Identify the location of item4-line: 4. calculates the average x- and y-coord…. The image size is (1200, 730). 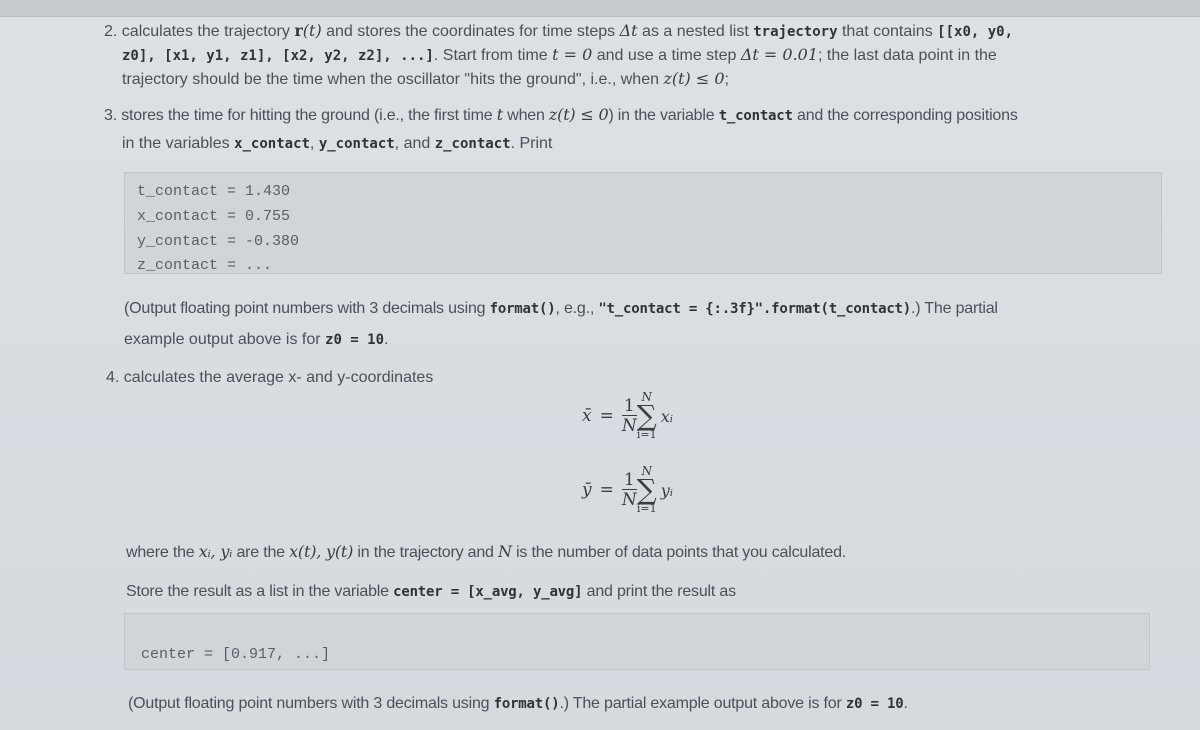
(270, 377).